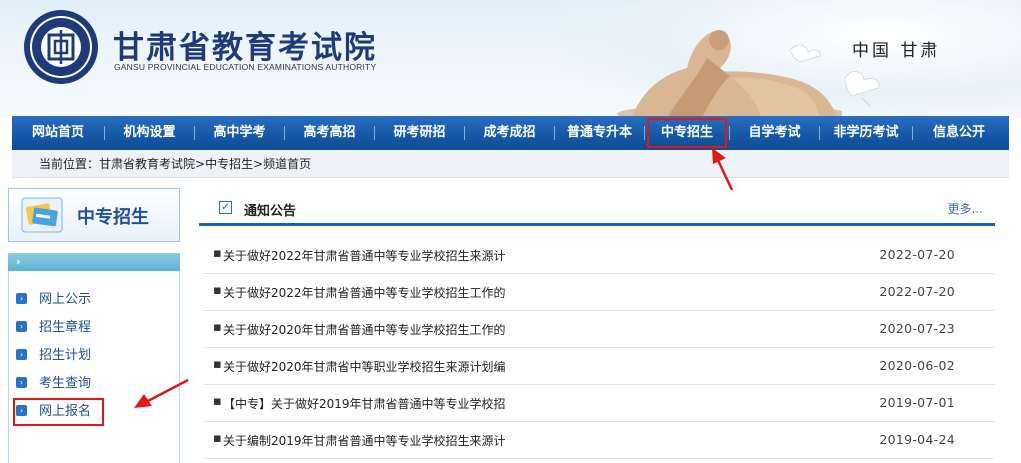 The width and height of the screenshot is (1021, 463). What do you see at coordinates (65, 327) in the screenshot?
I see `sidebar-item-label: 招生章程` at bounding box center [65, 327].